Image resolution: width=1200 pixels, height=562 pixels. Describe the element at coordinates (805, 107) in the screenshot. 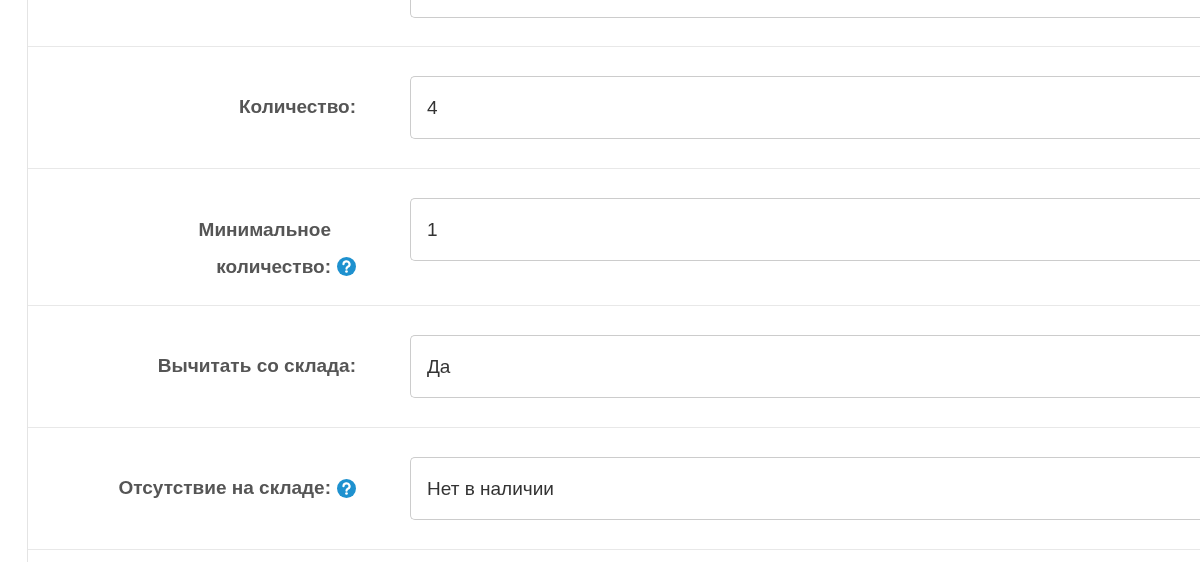

I see `input-field: 4` at that location.